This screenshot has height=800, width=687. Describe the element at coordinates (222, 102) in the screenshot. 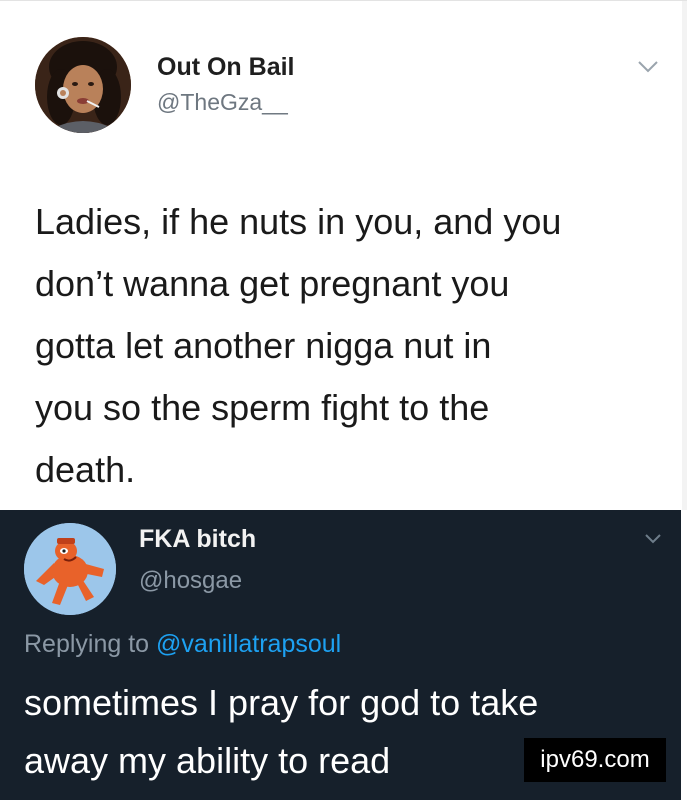

I see `user-handle: @TheGza__` at that location.